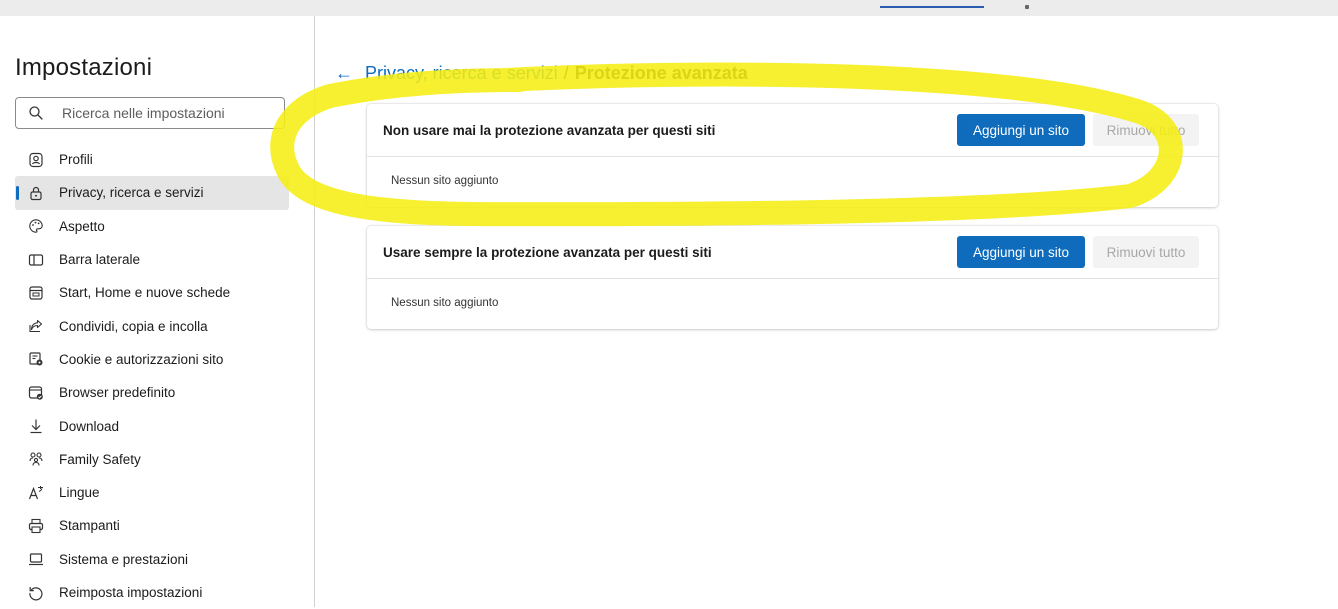 This screenshot has height=609, width=1338. Describe the element at coordinates (36, 226) in the screenshot. I see `palette-icon` at that location.